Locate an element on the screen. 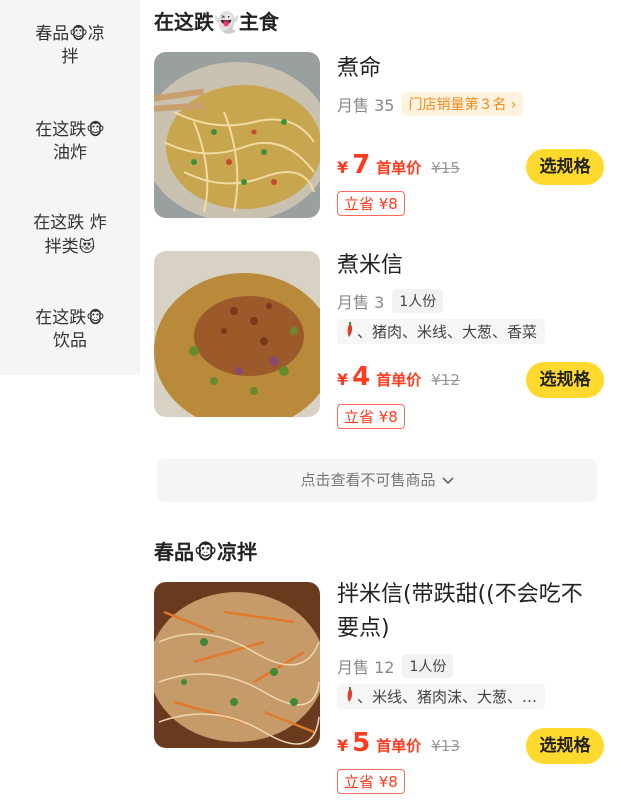  dish-name: 煮米信 is located at coordinates (370, 265).